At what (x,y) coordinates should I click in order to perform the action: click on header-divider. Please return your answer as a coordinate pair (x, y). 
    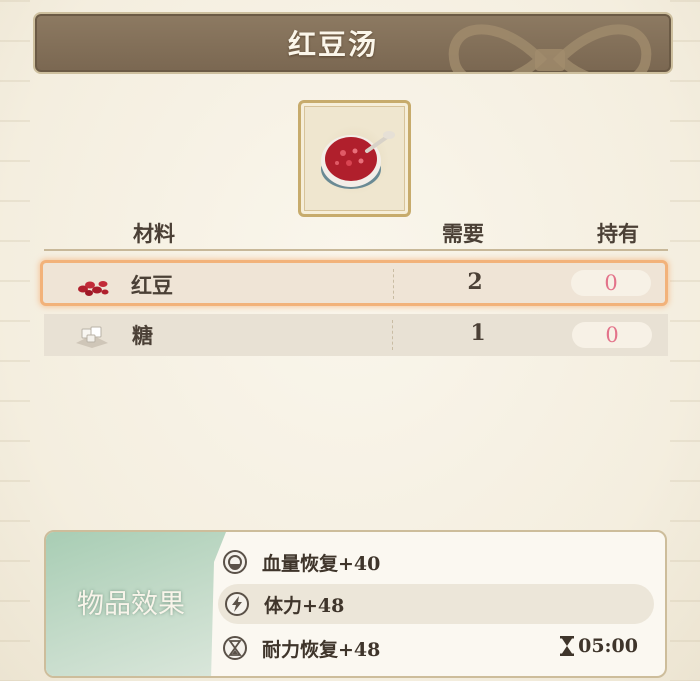
    Looking at the image, I should click on (356, 250).